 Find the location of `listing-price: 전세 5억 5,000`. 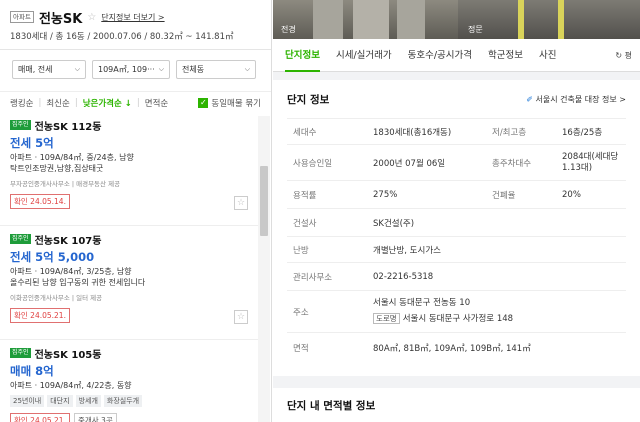

listing-price: 전세 5억 5,000 is located at coordinates (52, 257).